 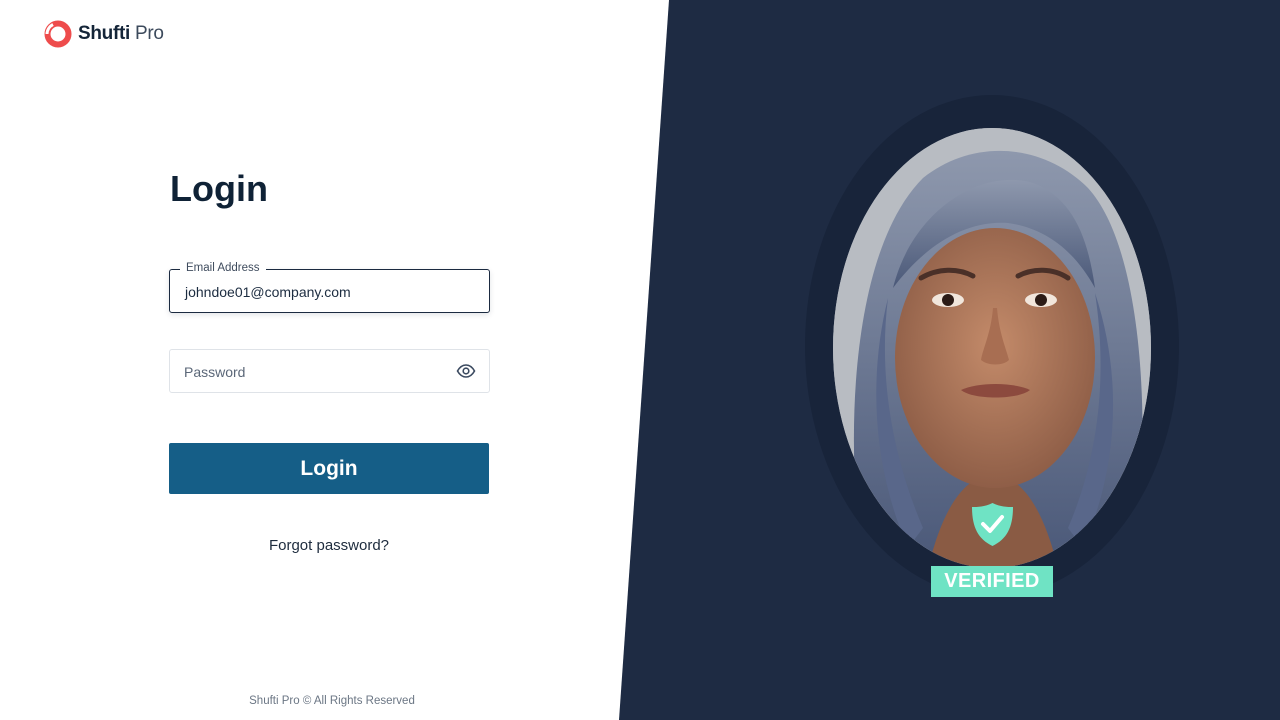 I want to click on footer-copyright: Shufti Pro © All Rights Reserved, so click(x=332, y=701).